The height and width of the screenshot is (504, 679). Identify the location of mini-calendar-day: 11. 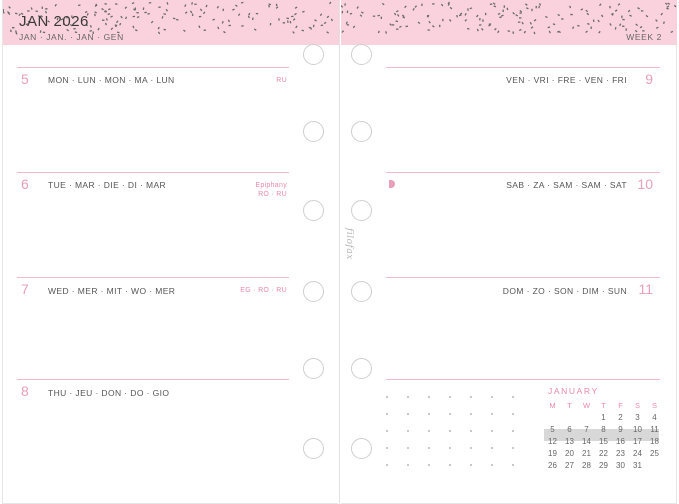
(654, 429).